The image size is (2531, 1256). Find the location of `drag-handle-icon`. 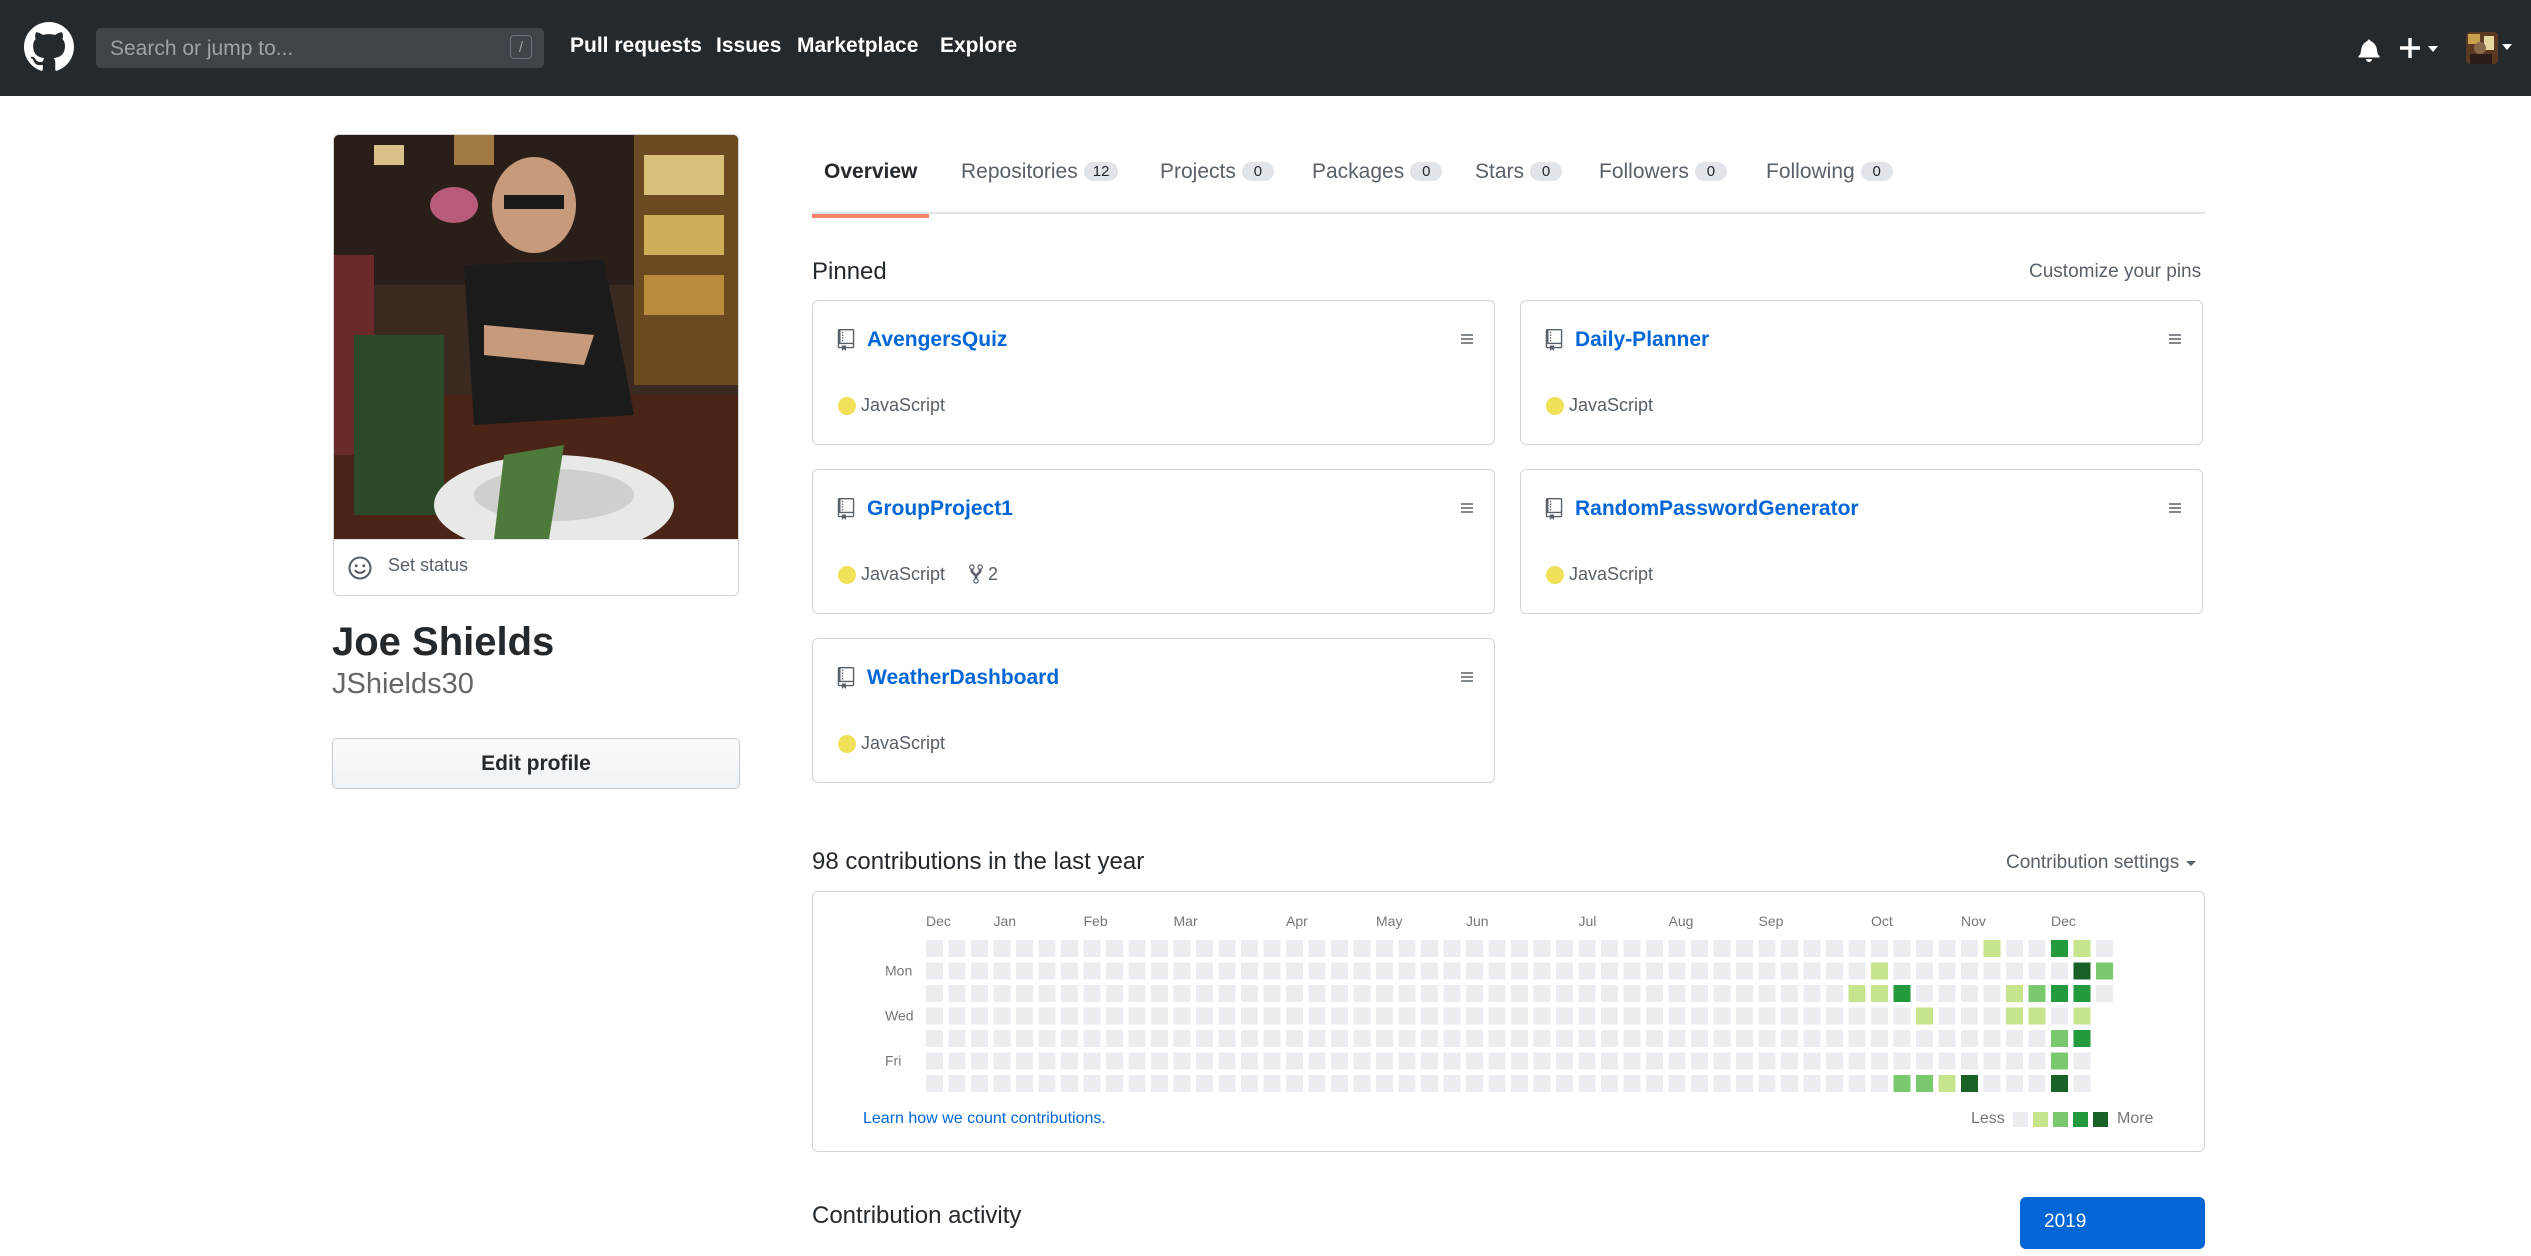

drag-handle-icon is located at coordinates (1467, 339).